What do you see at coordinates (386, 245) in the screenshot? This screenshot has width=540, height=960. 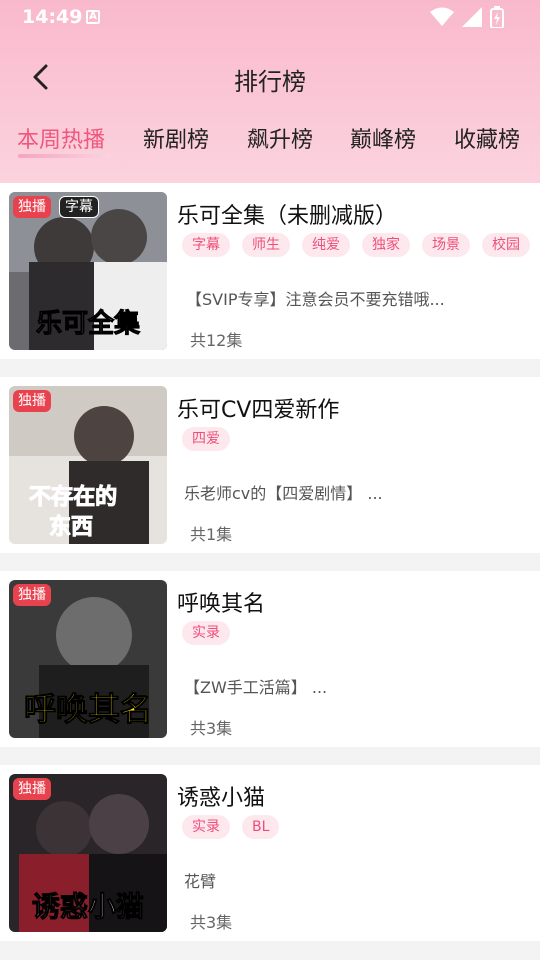 I see `tag: 独家` at bounding box center [386, 245].